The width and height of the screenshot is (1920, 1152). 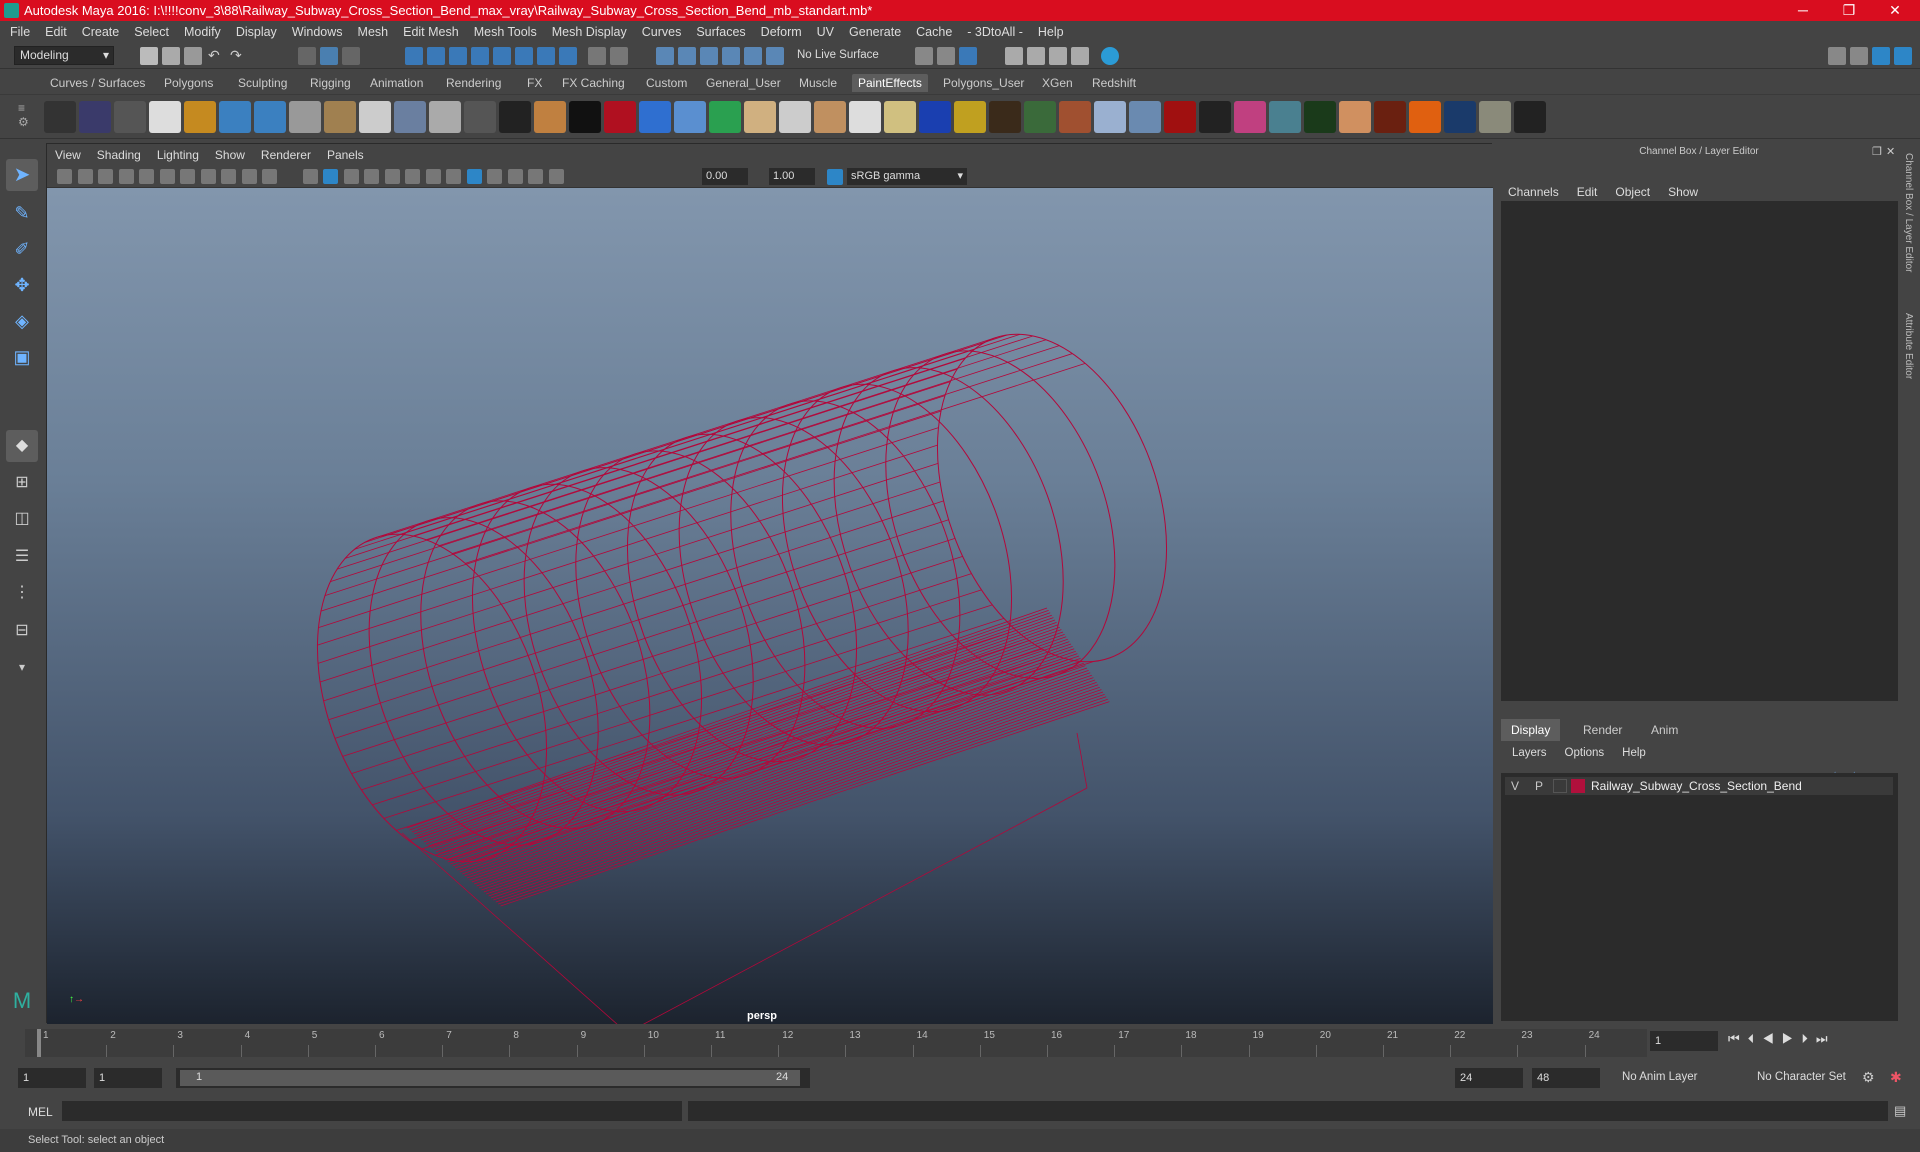 I want to click on paint-effects-brush-4-icon, so click(x=165, y=117).